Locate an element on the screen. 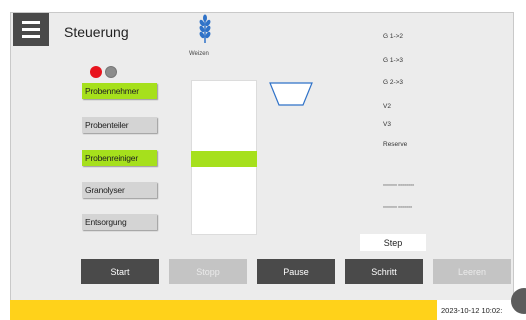 This screenshot has width=526, height=320. schritt-button: Schritt is located at coordinates (384, 271).